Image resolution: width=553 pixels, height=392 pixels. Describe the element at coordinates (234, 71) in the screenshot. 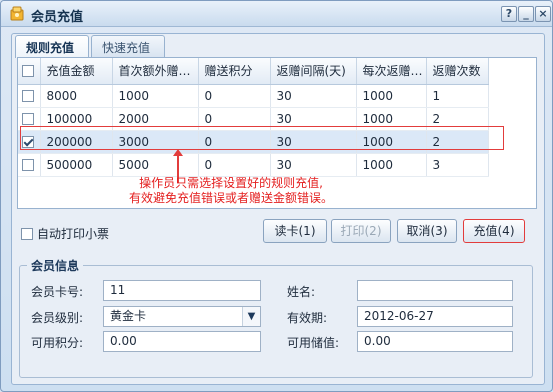

I see `column-header: 赠送积分` at that location.